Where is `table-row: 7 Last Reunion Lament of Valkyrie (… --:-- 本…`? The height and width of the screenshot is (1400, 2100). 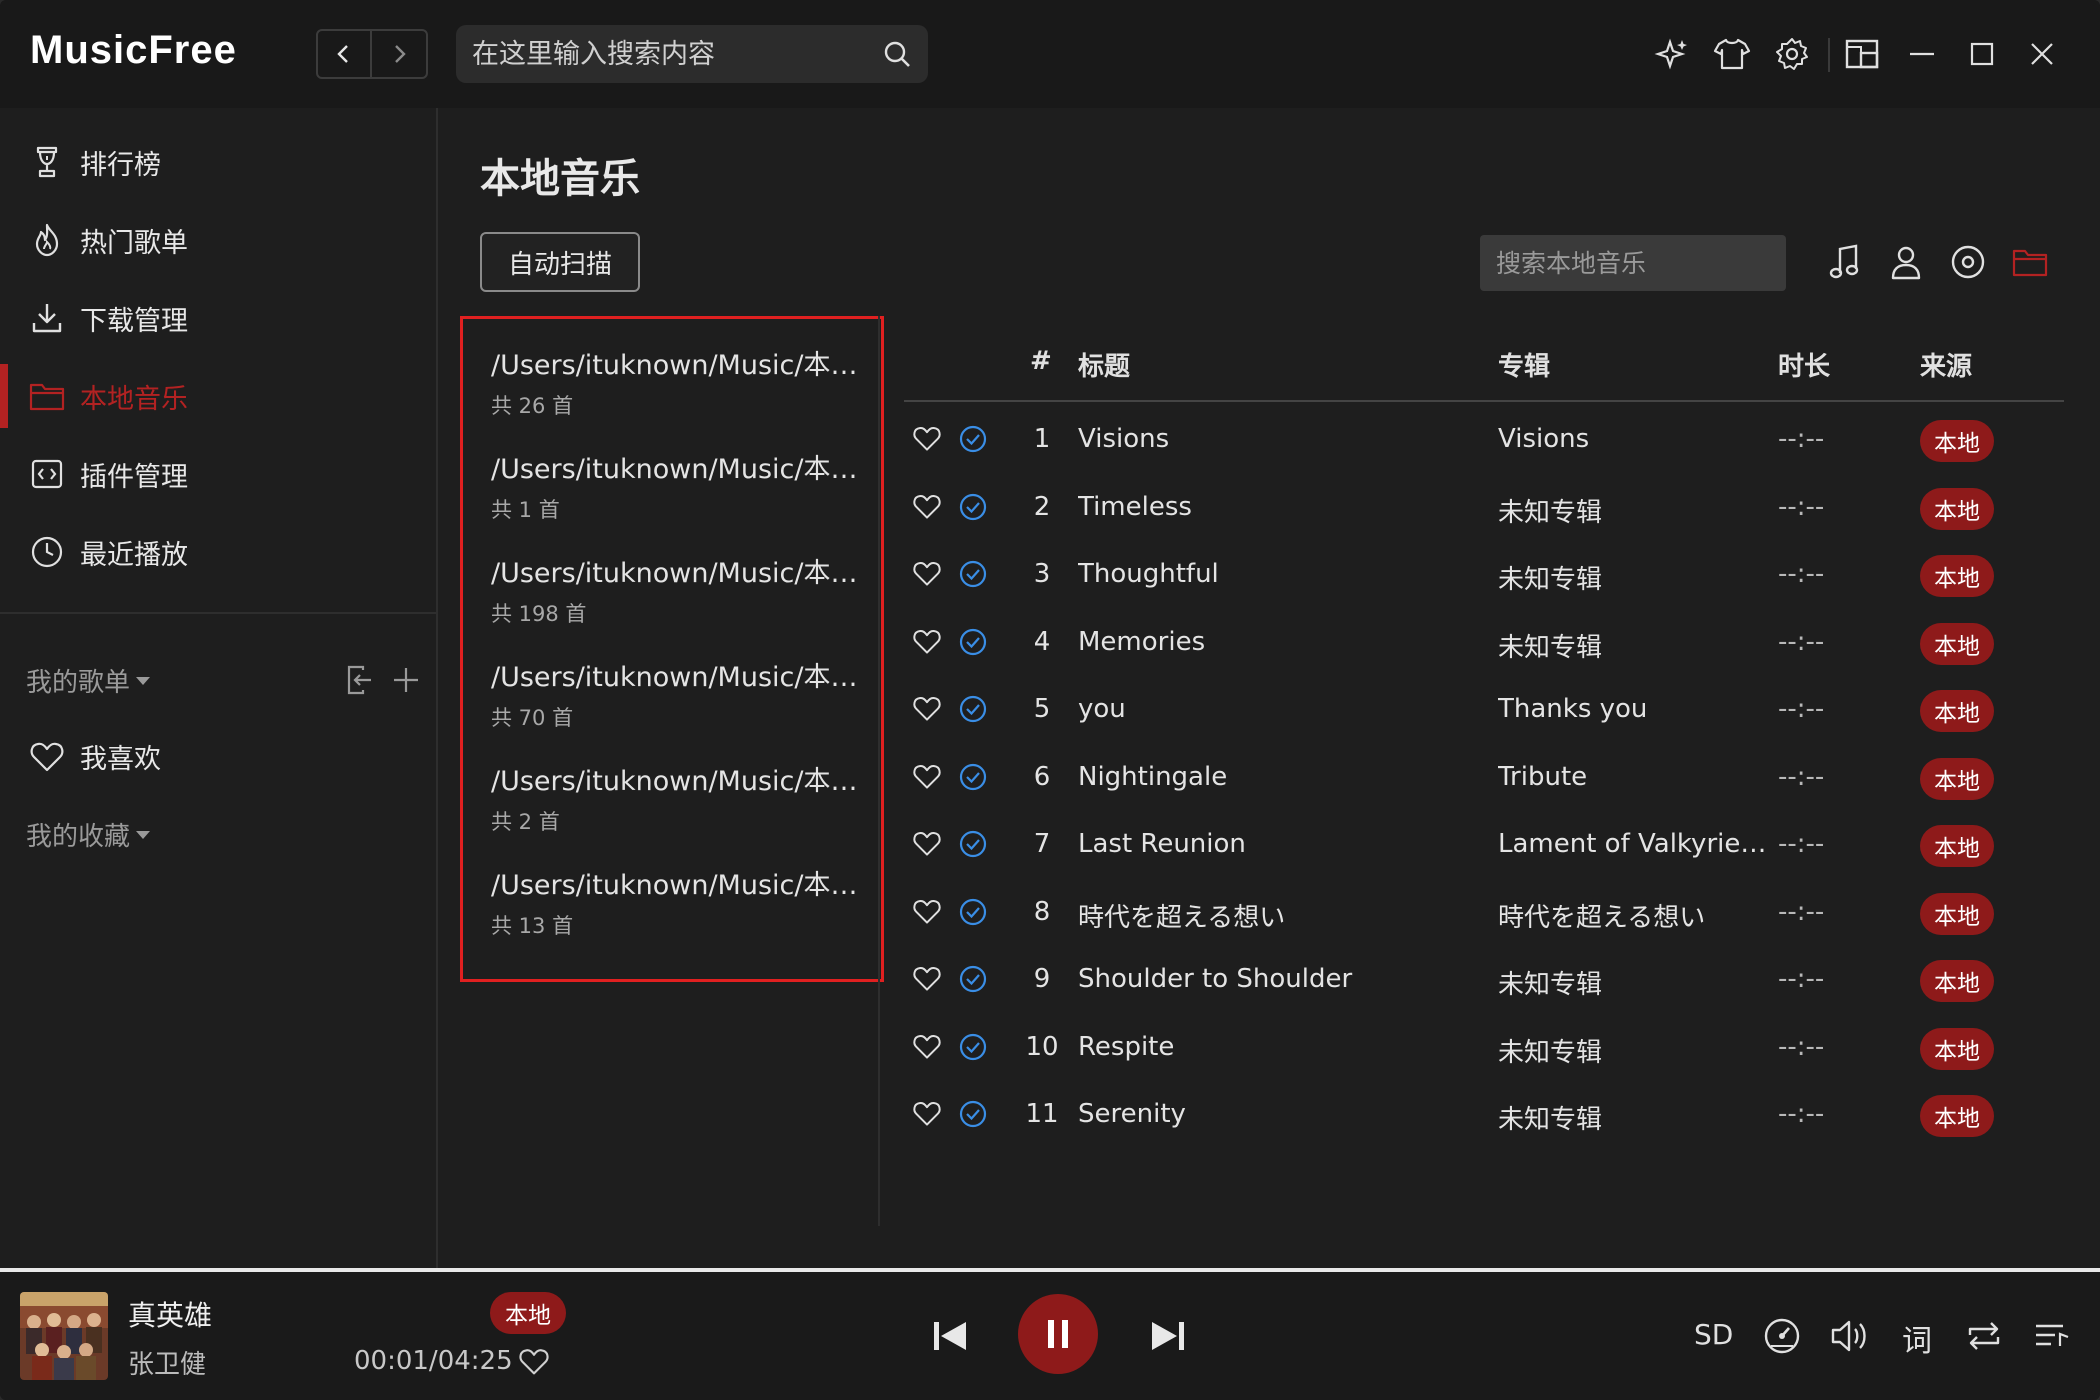 table-row: 7 Last Reunion Lament of Valkyrie (… --:-- 本… is located at coordinates (1484, 846).